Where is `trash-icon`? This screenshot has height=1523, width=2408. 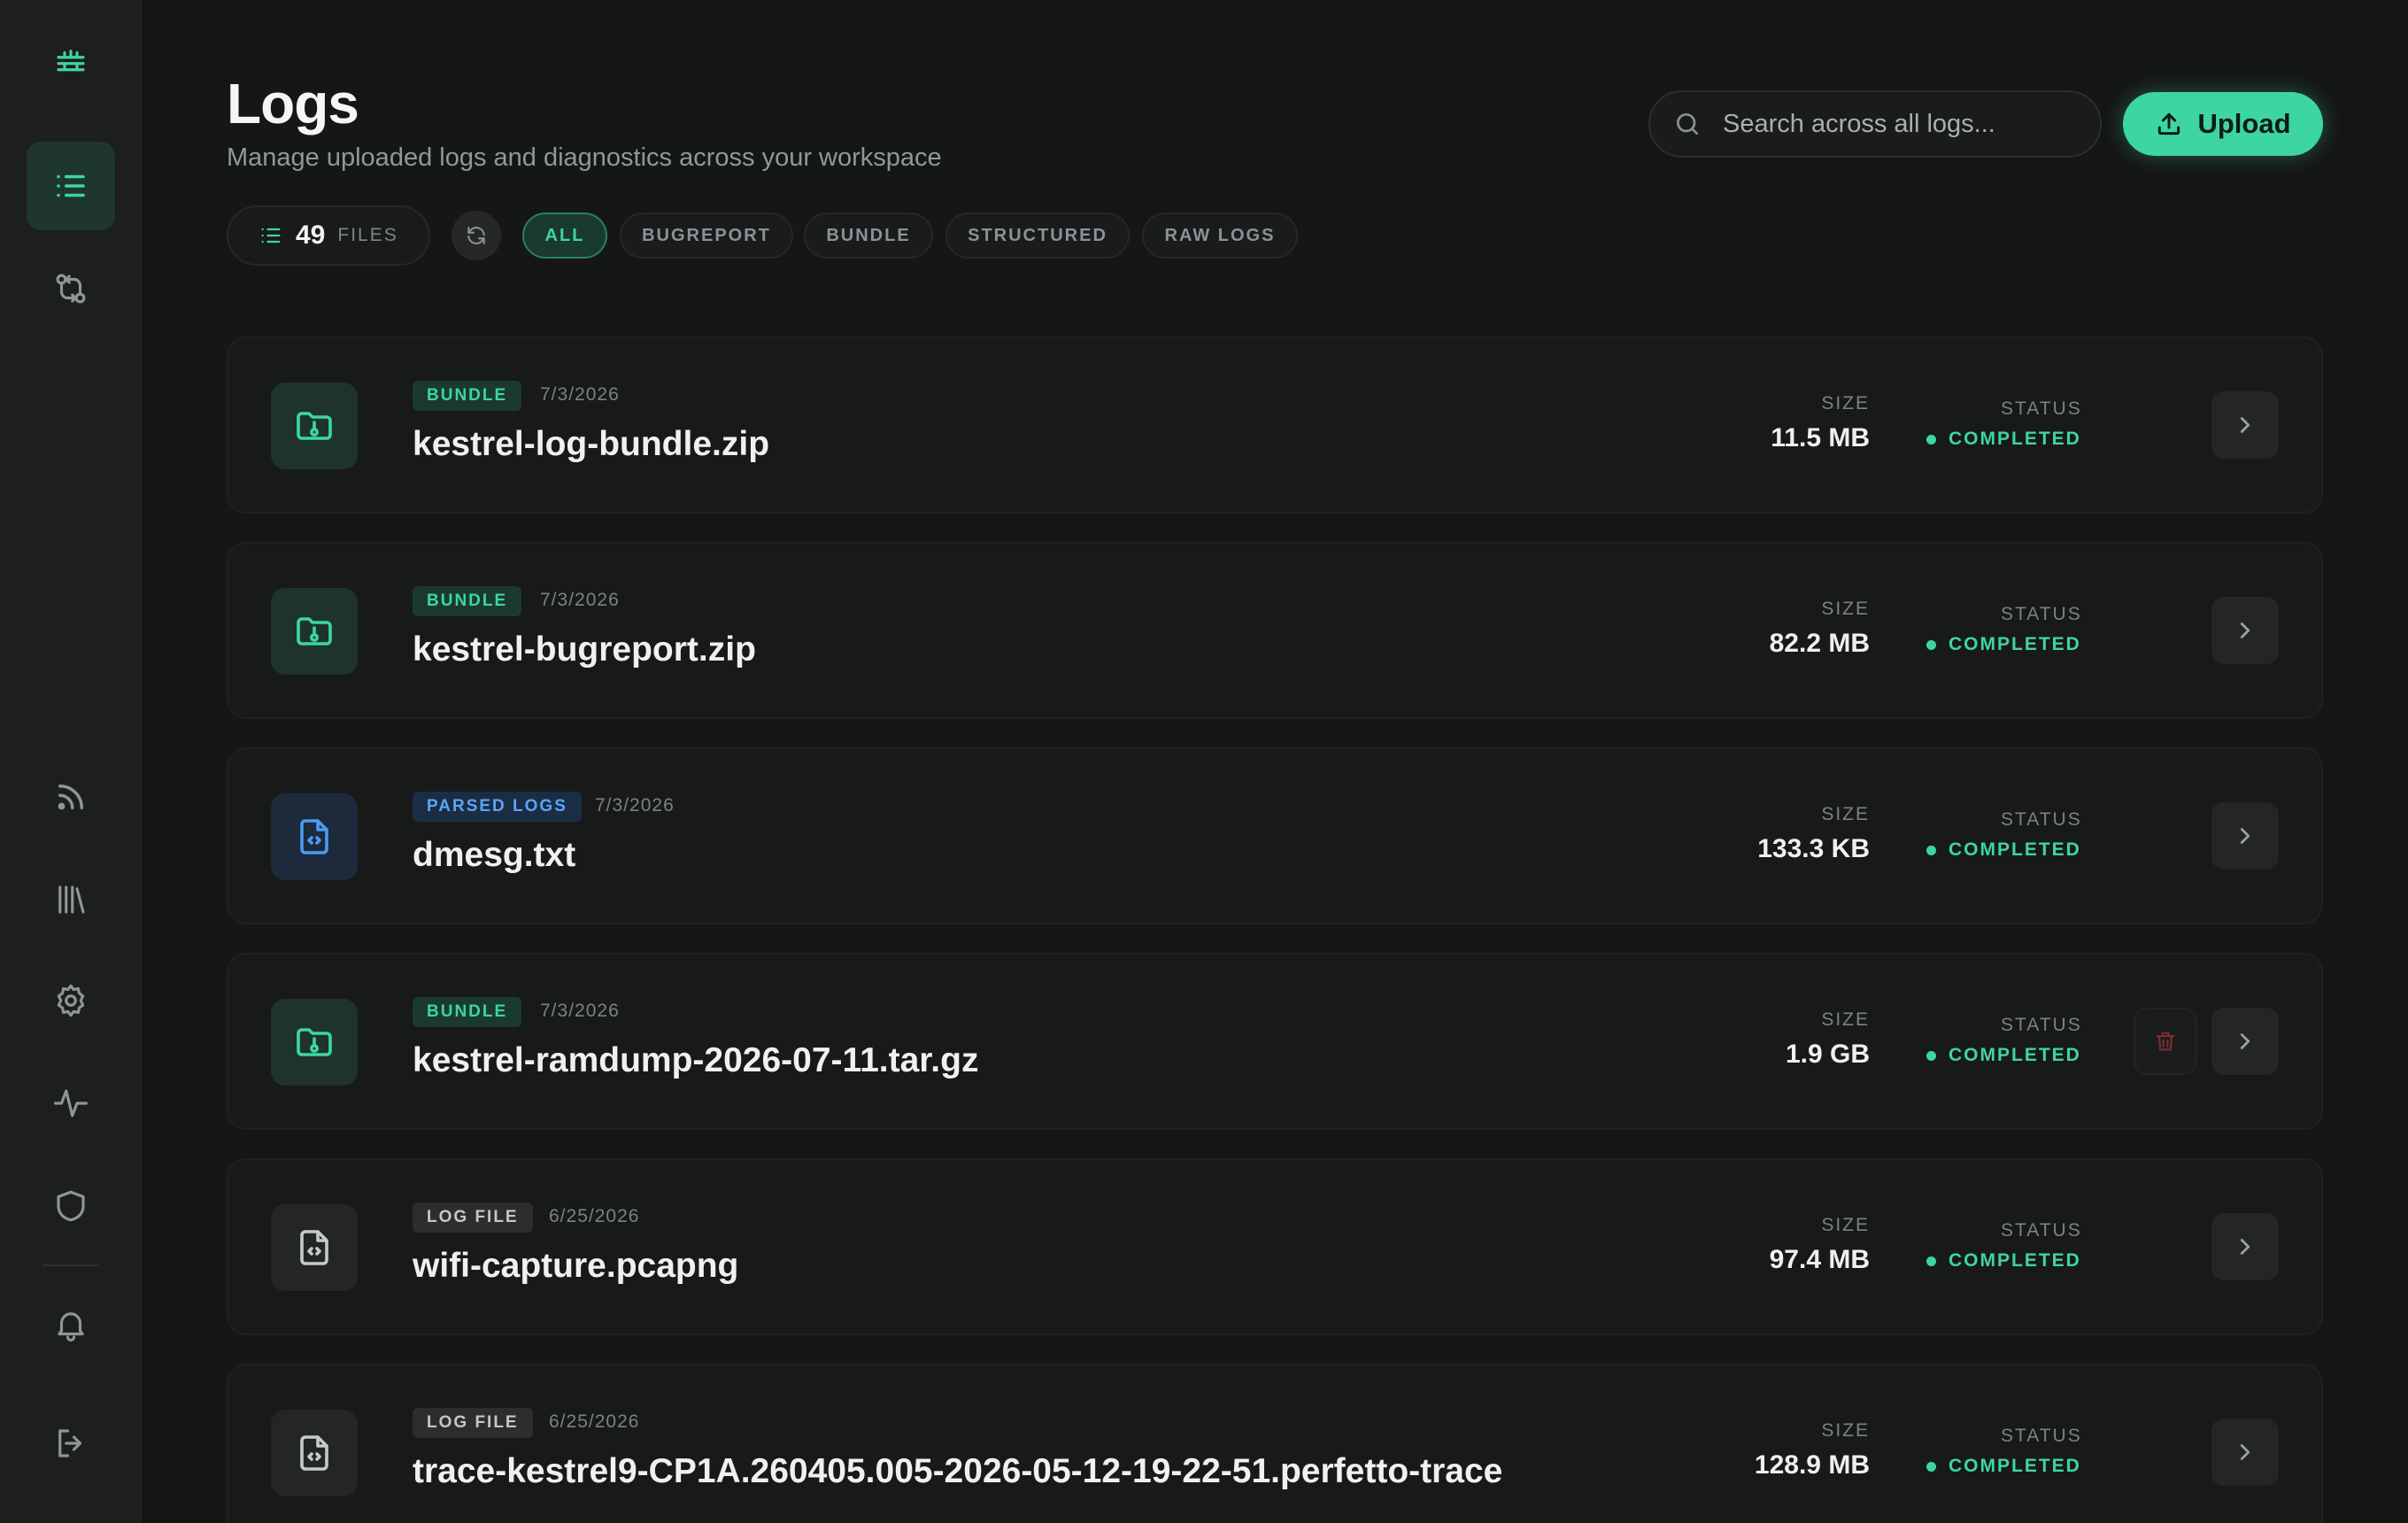 trash-icon is located at coordinates (2165, 1041).